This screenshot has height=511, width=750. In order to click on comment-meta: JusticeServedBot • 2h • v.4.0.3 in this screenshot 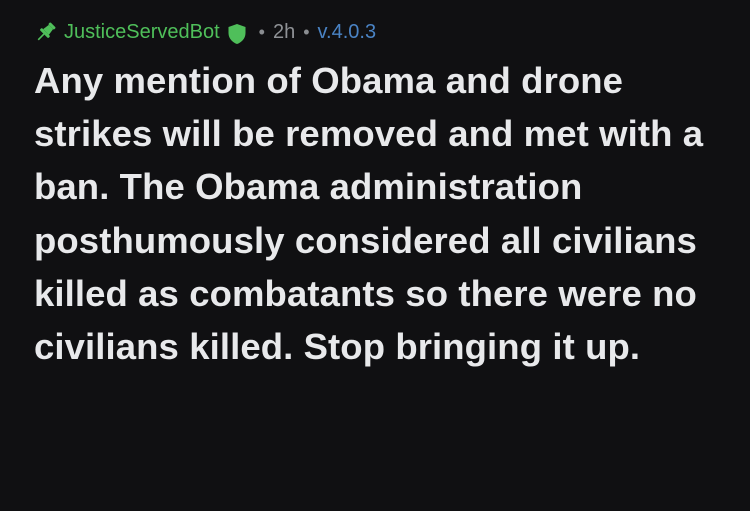, I will do `click(375, 32)`.